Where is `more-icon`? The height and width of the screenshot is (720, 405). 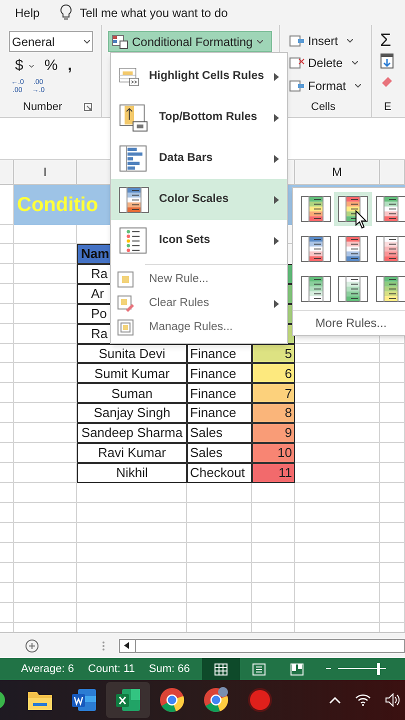 more-icon is located at coordinates (103, 645).